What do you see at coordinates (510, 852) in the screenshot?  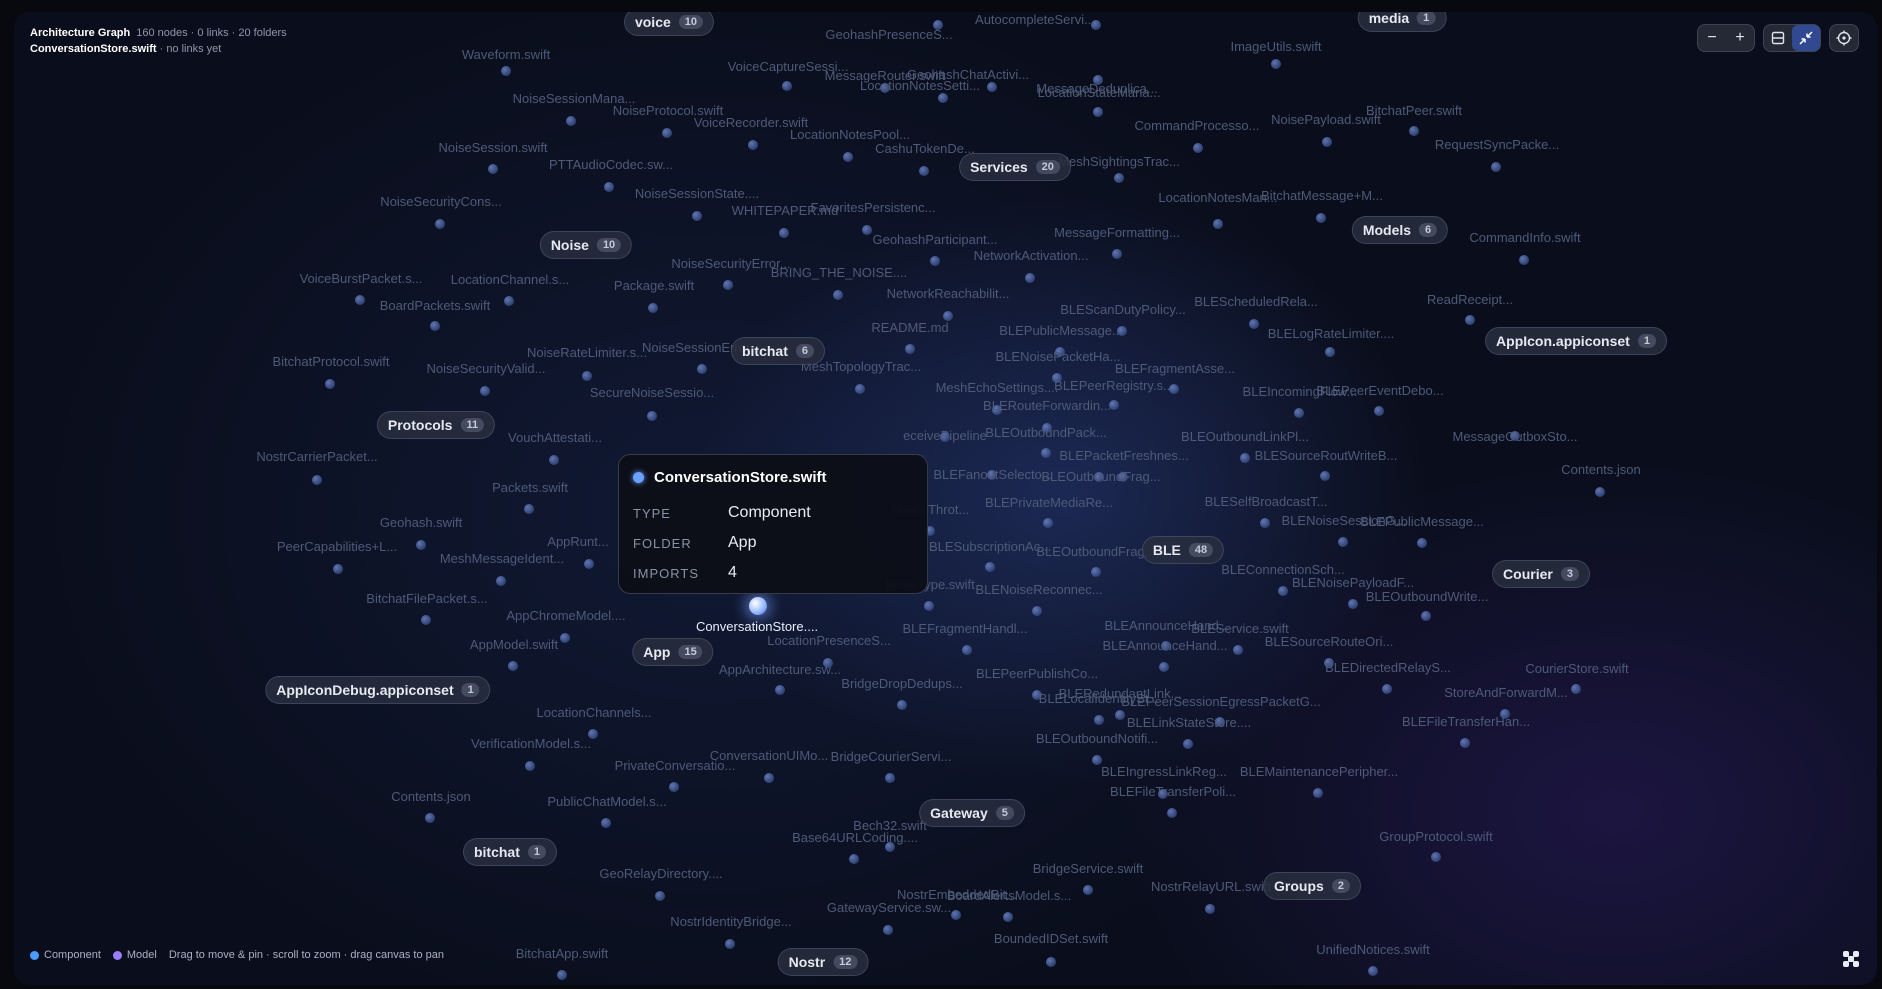 I see `folder-cluster-bitchat: bitchat 1` at bounding box center [510, 852].